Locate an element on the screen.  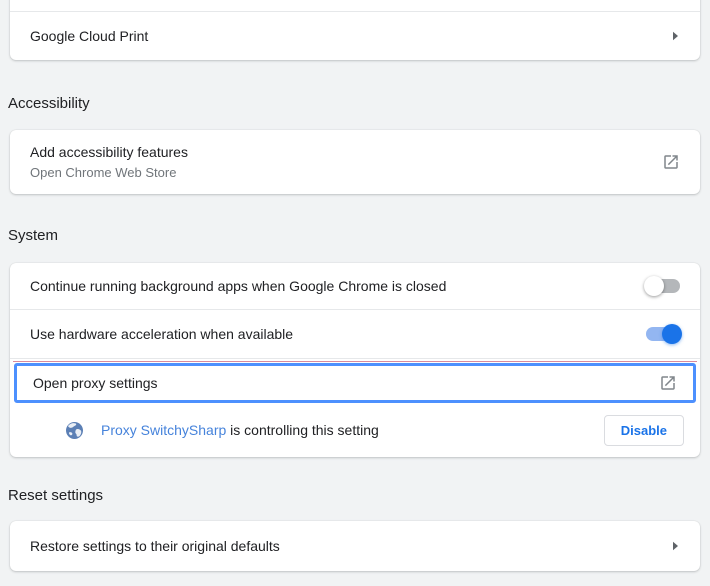
open-proxy-settings-label: Open proxy settings is located at coordinates (95, 383).